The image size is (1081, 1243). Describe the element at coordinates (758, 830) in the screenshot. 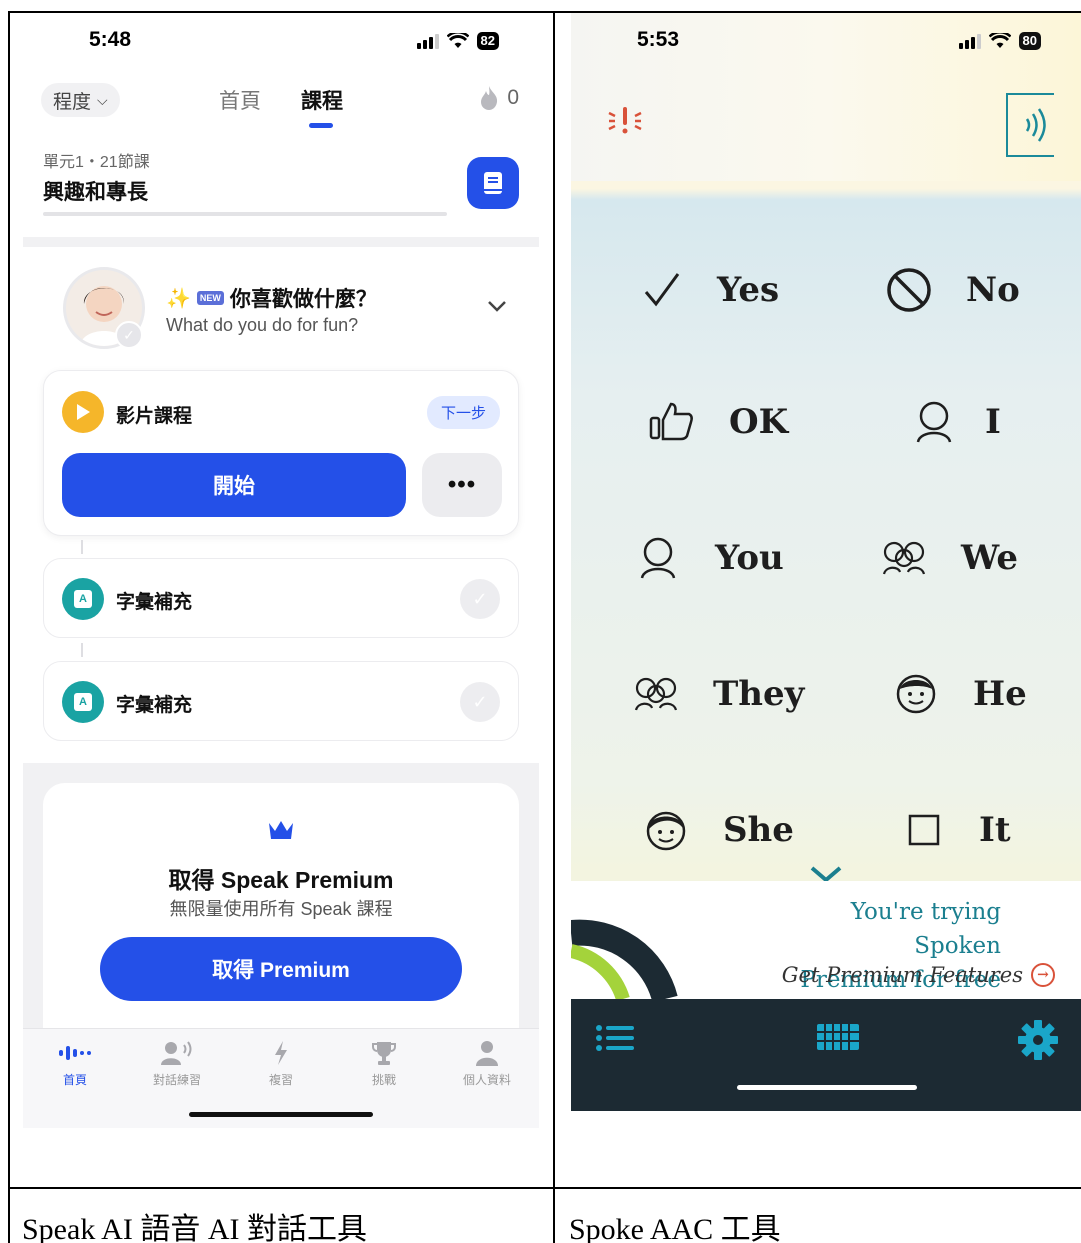

I see `phrase-label: She` at that location.